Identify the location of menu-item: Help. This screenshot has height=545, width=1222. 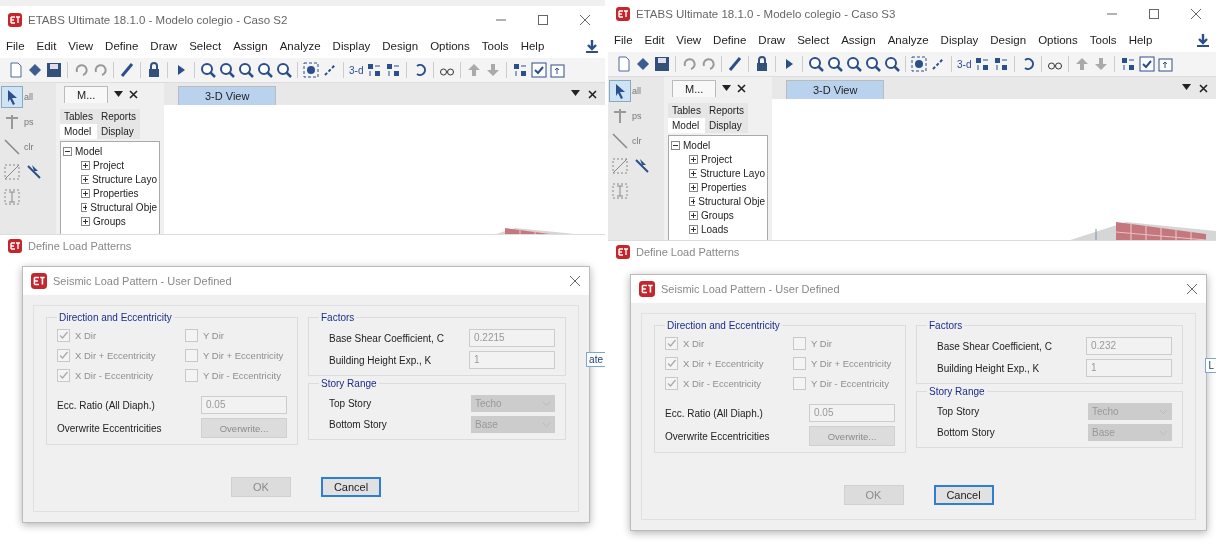
(532, 46).